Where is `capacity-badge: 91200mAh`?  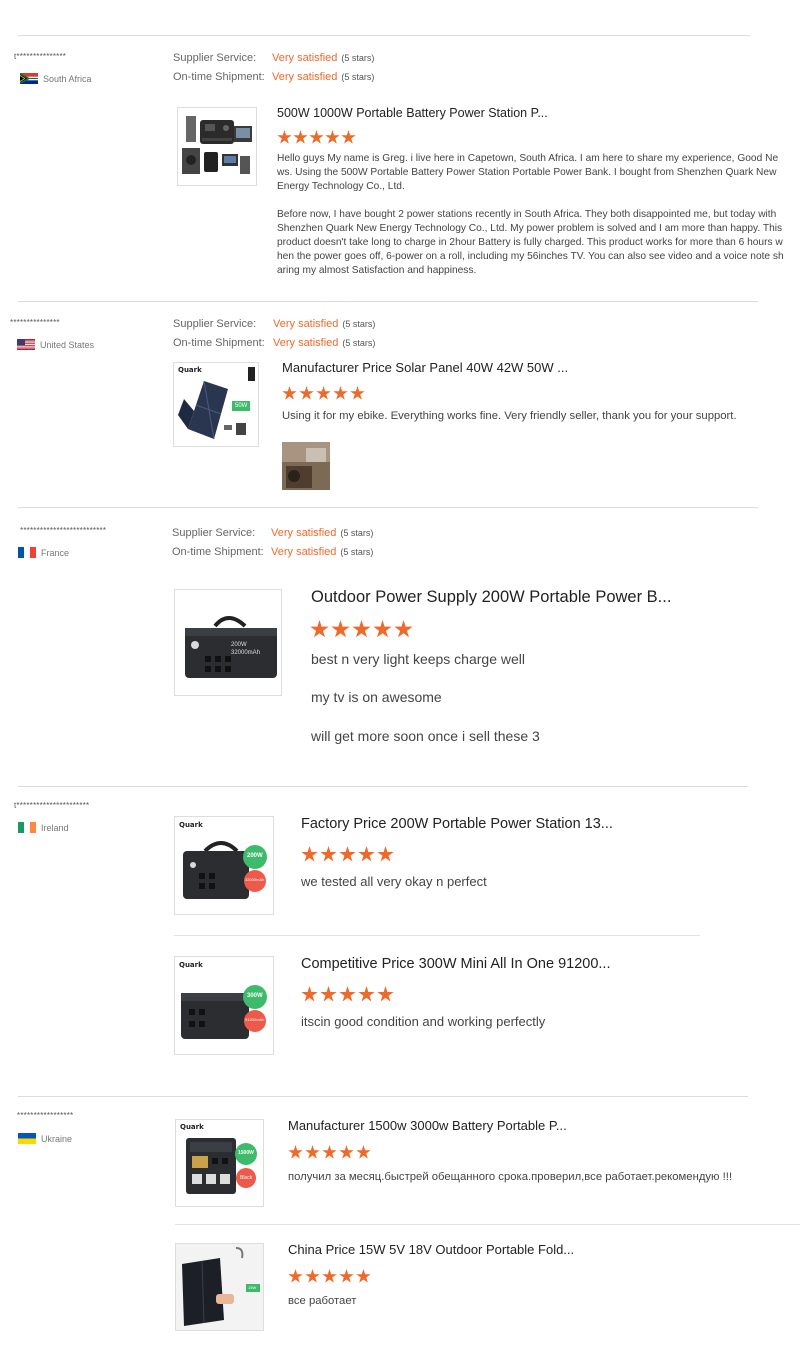
capacity-badge: 91200mAh is located at coordinates (255, 1019).